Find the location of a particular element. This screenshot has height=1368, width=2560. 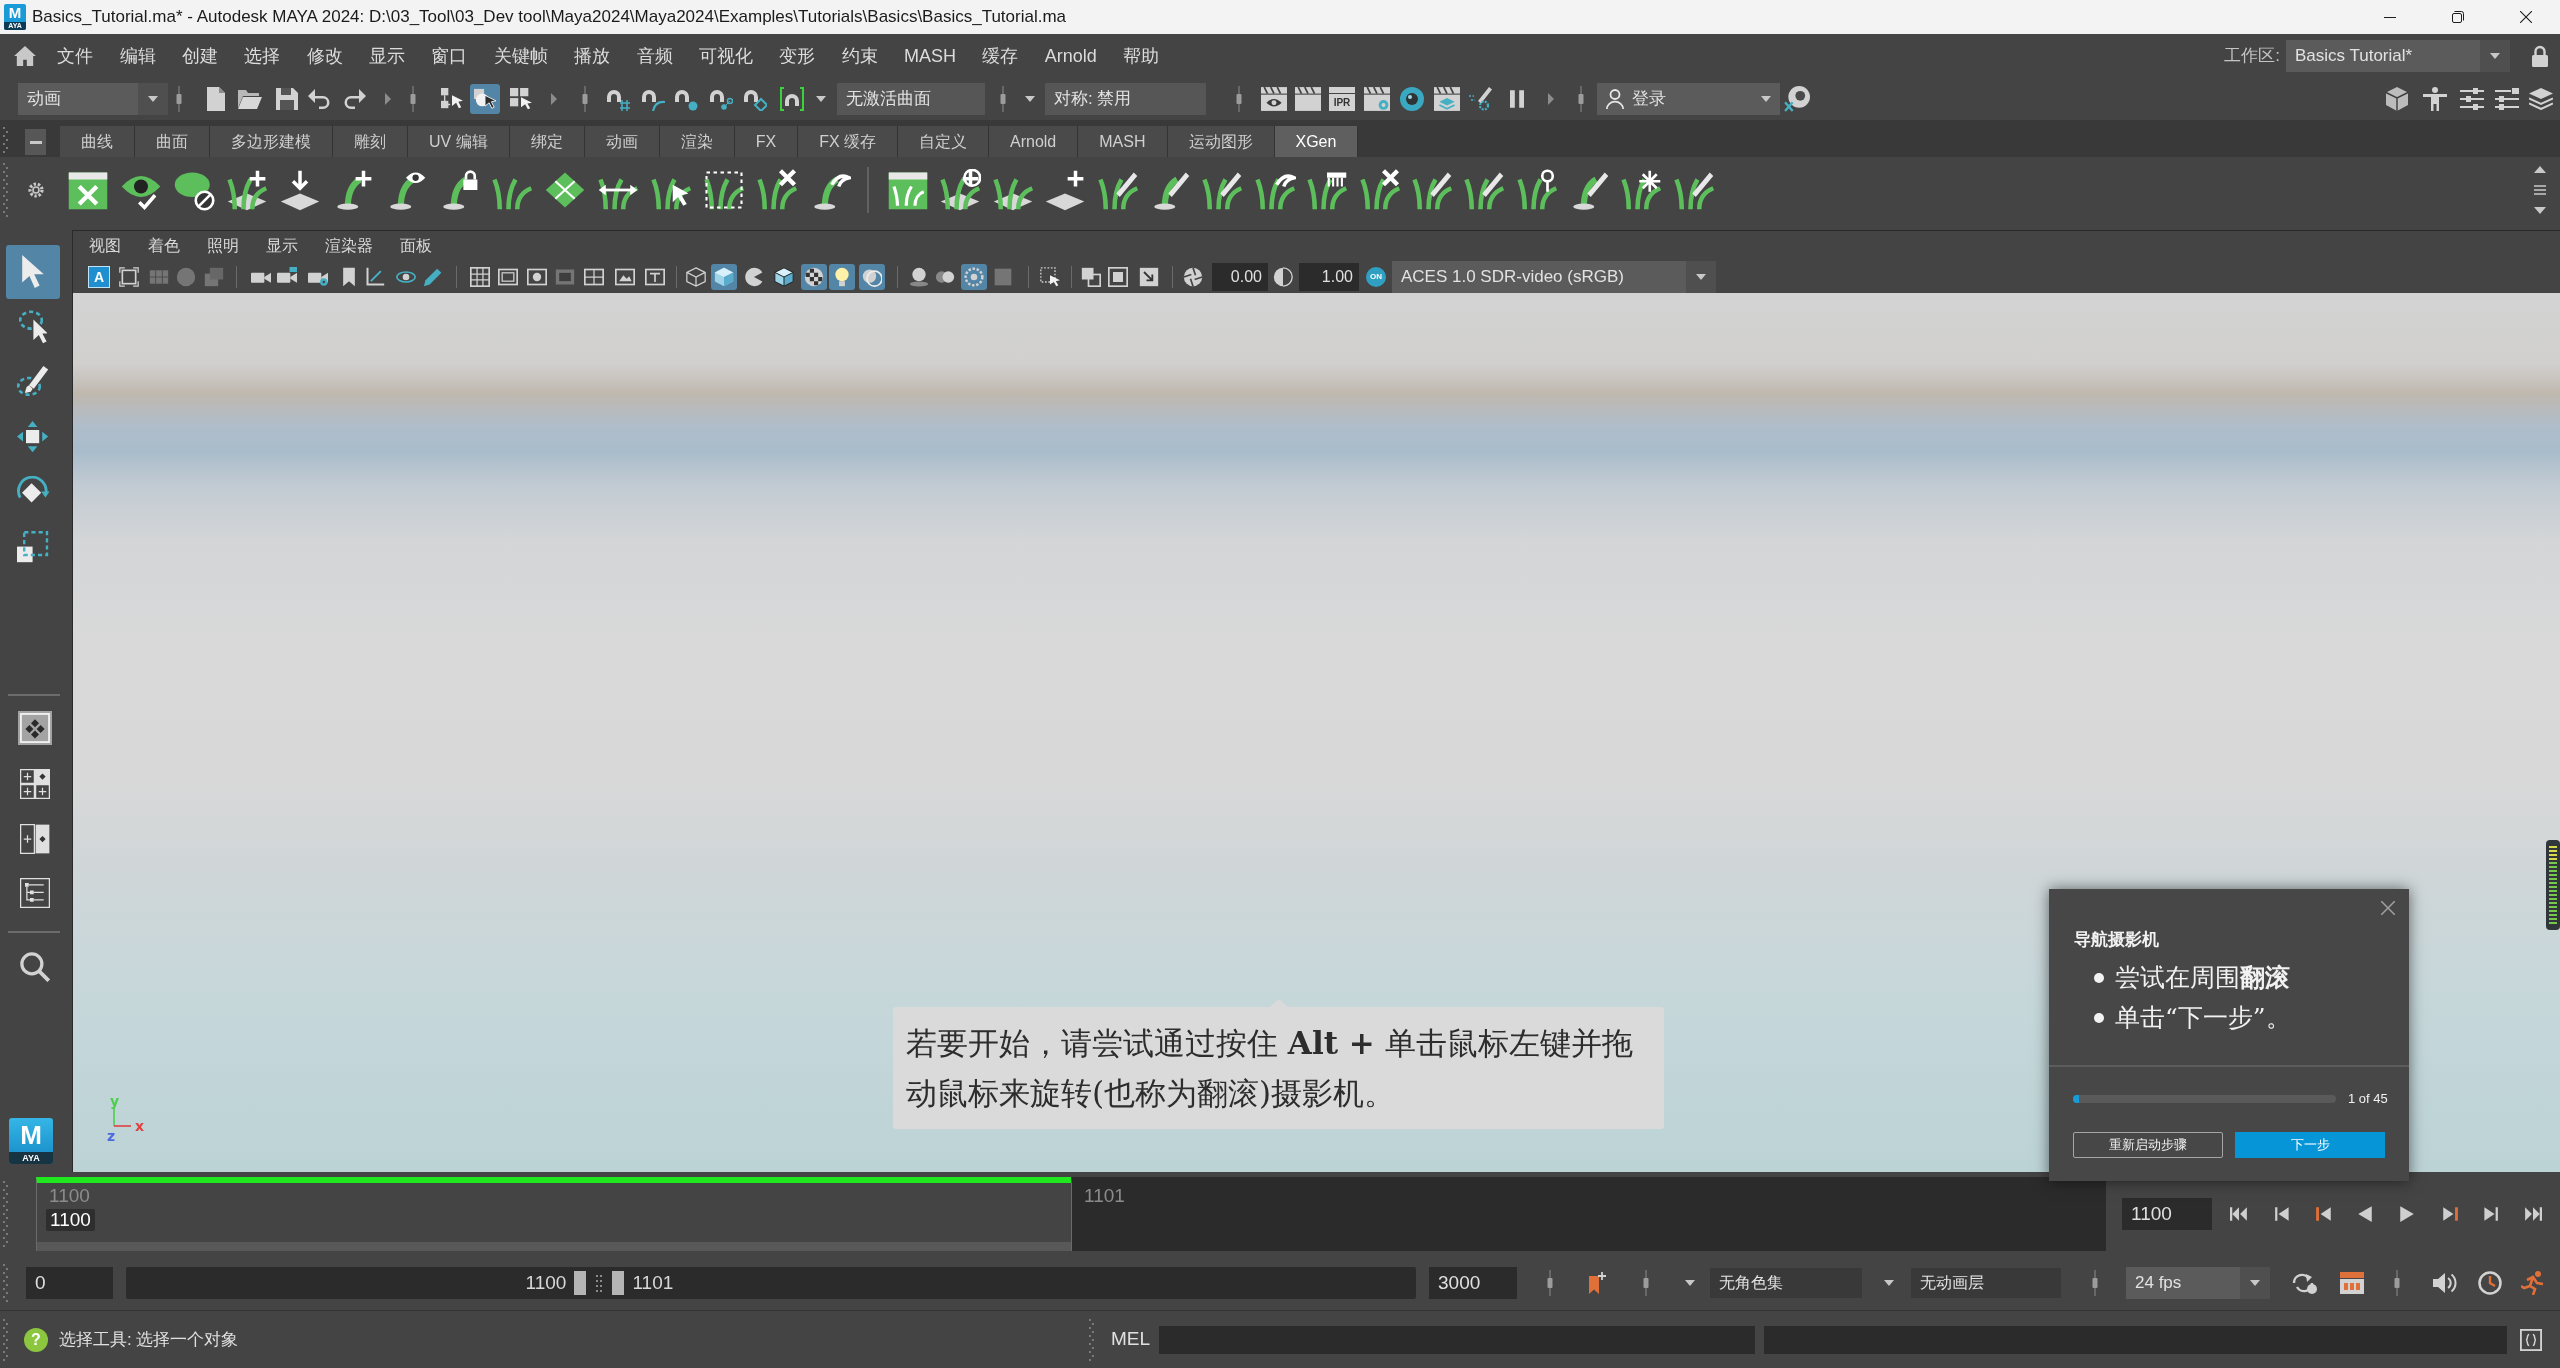

clapboard-eye-icon is located at coordinates (1274, 99).